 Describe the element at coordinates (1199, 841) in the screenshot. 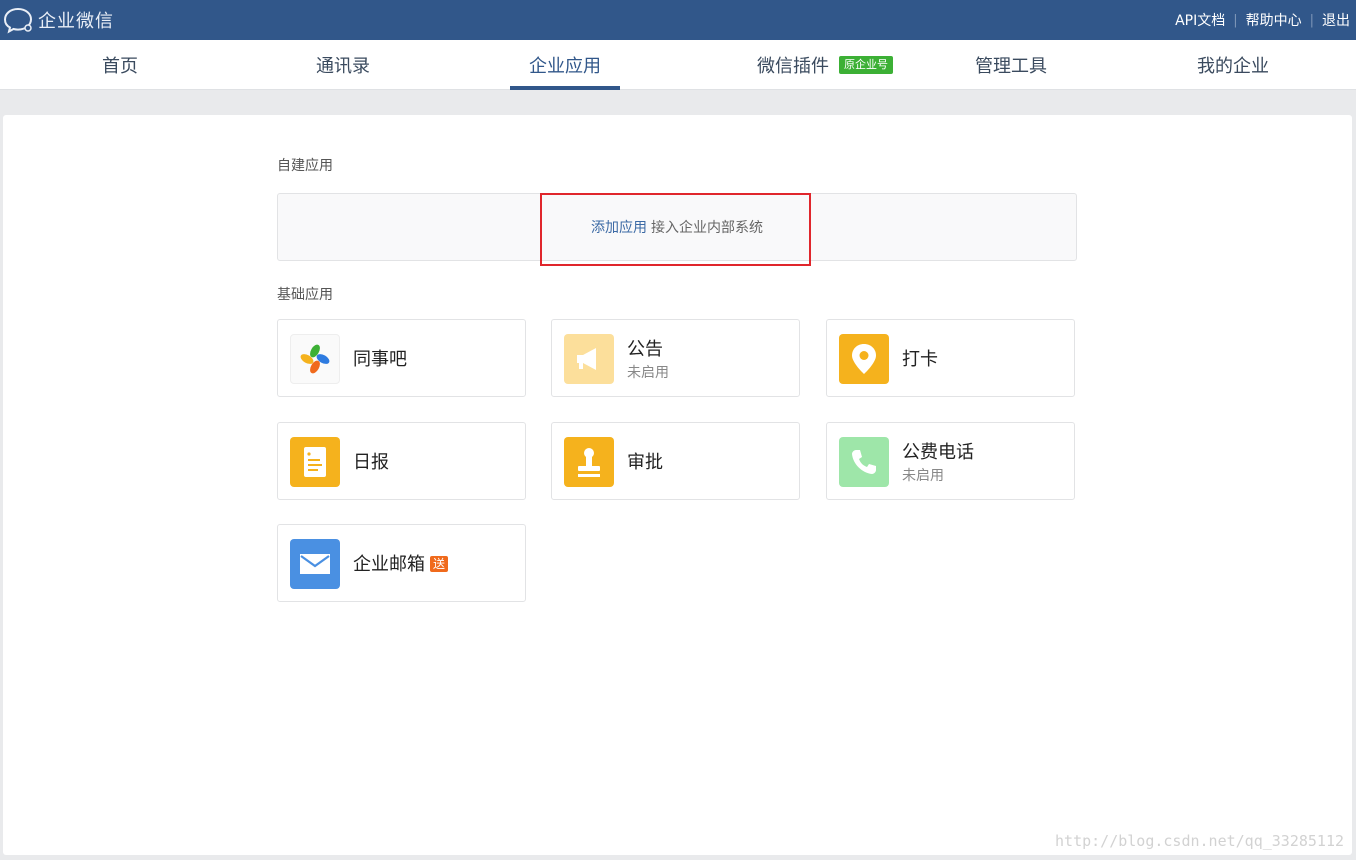

I see `watermark: http://blog.csdn.net/qq_33285112` at that location.